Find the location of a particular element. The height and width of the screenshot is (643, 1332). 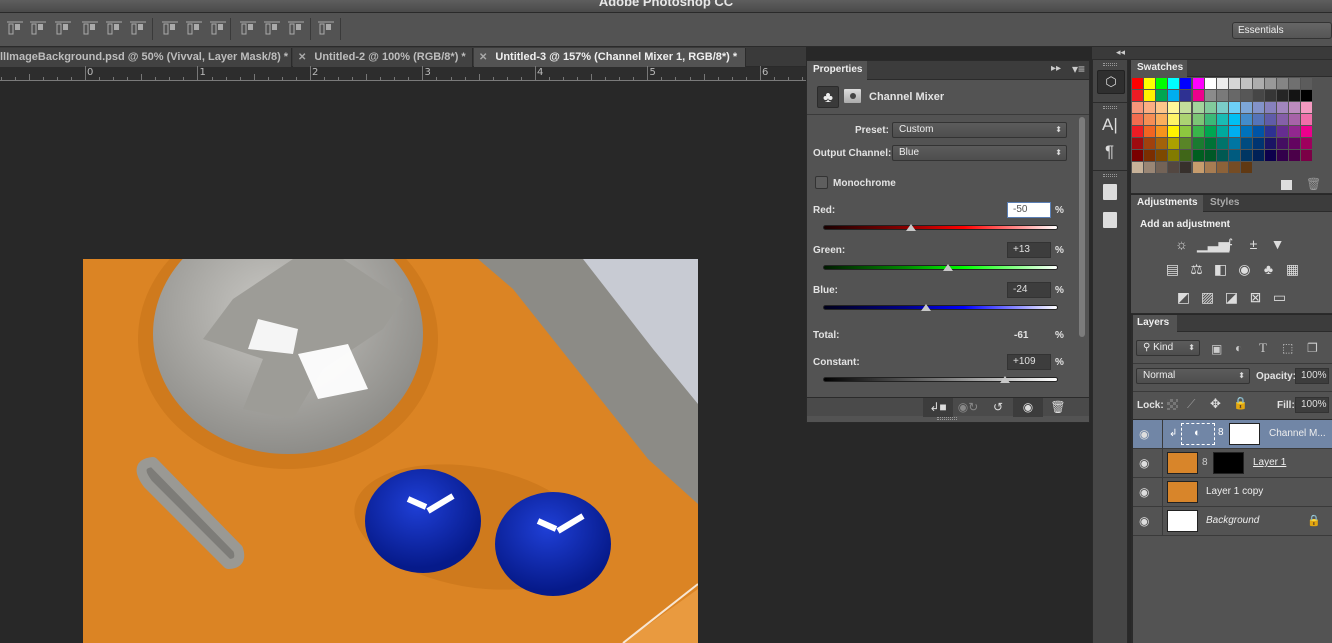

3d-panel-icon: ⬡ is located at coordinates (1111, 82).